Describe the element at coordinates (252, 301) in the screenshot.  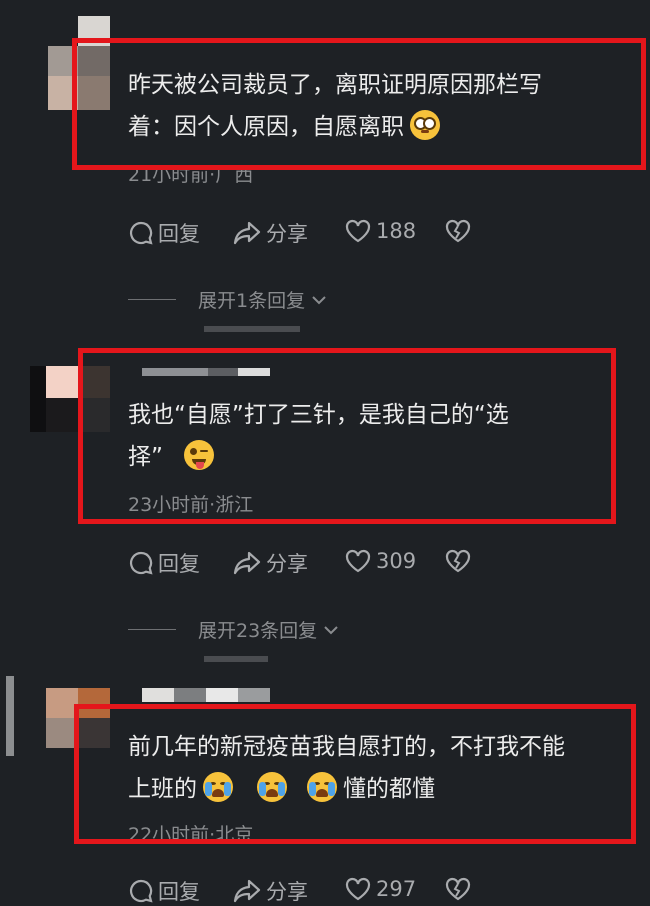
I see `expand-label: 展开1条回复` at that location.